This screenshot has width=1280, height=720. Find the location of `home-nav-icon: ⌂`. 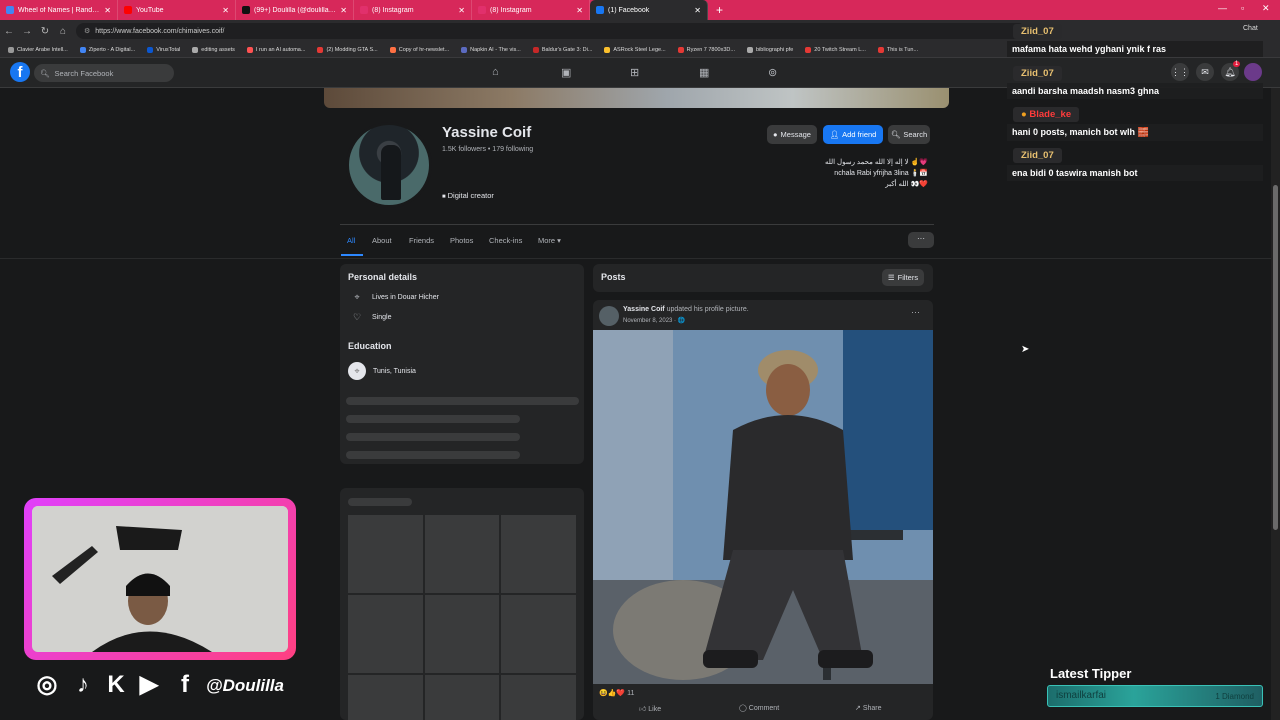

home-nav-icon: ⌂ is located at coordinates (495, 72).